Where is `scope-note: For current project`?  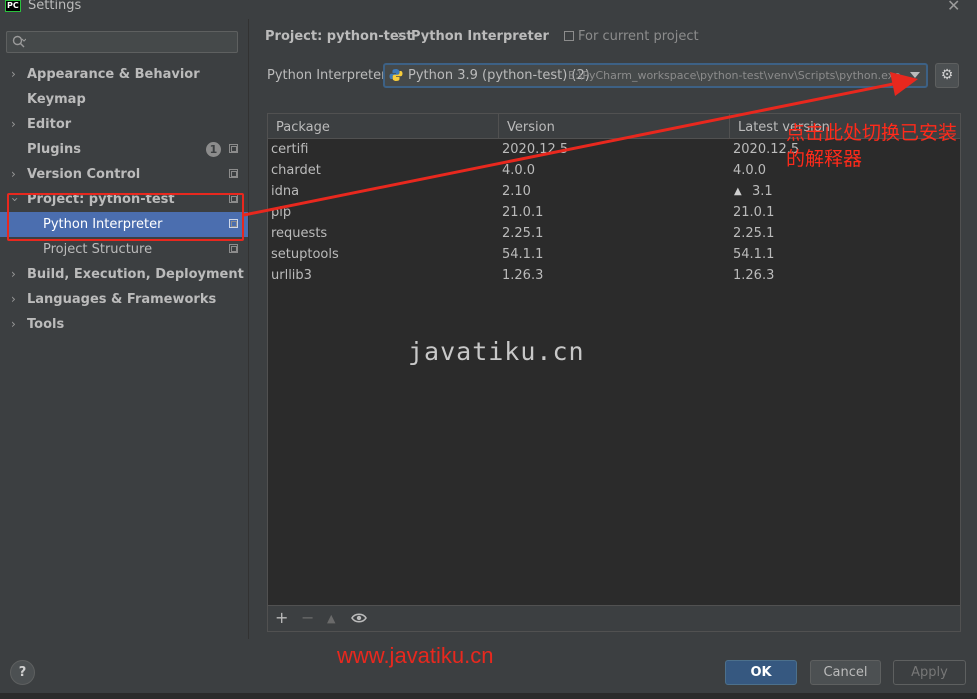 scope-note: For current project is located at coordinates (638, 36).